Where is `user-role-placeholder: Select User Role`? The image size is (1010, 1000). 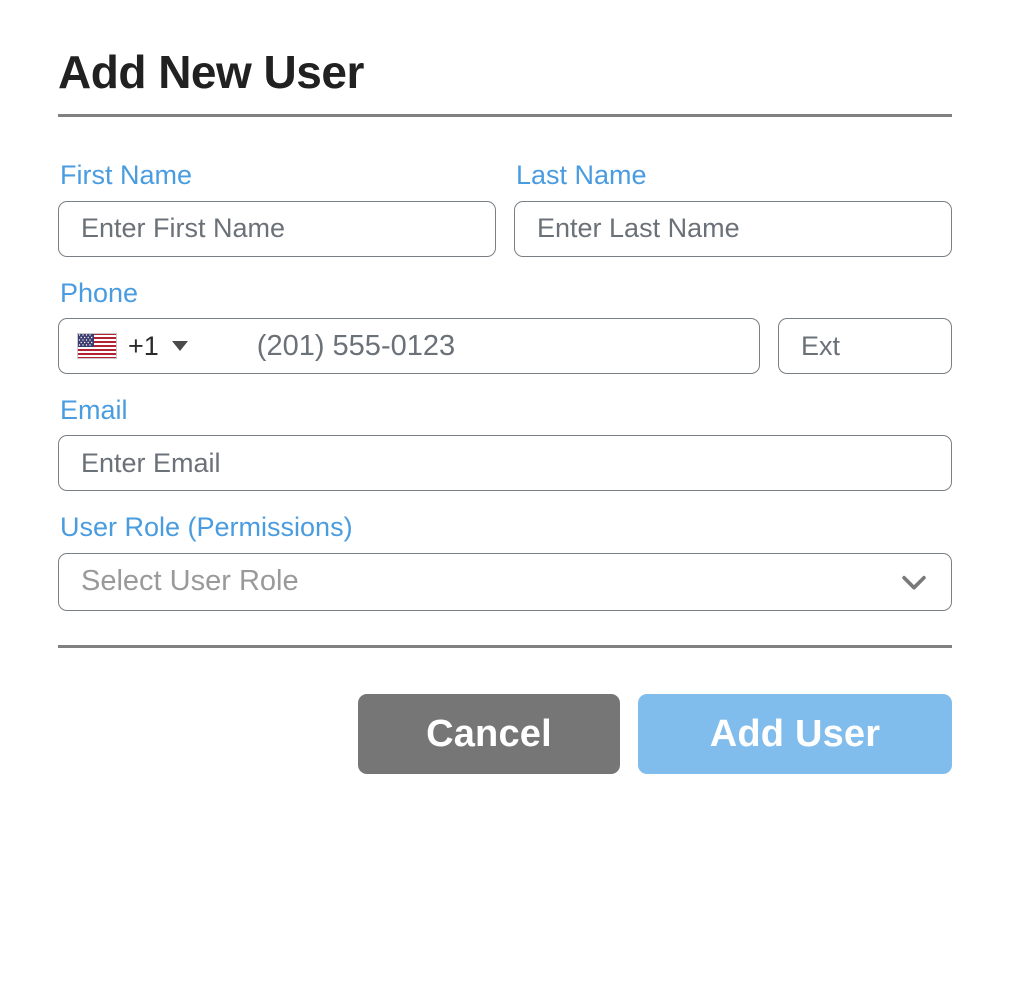
user-role-placeholder: Select User Role is located at coordinates (190, 581).